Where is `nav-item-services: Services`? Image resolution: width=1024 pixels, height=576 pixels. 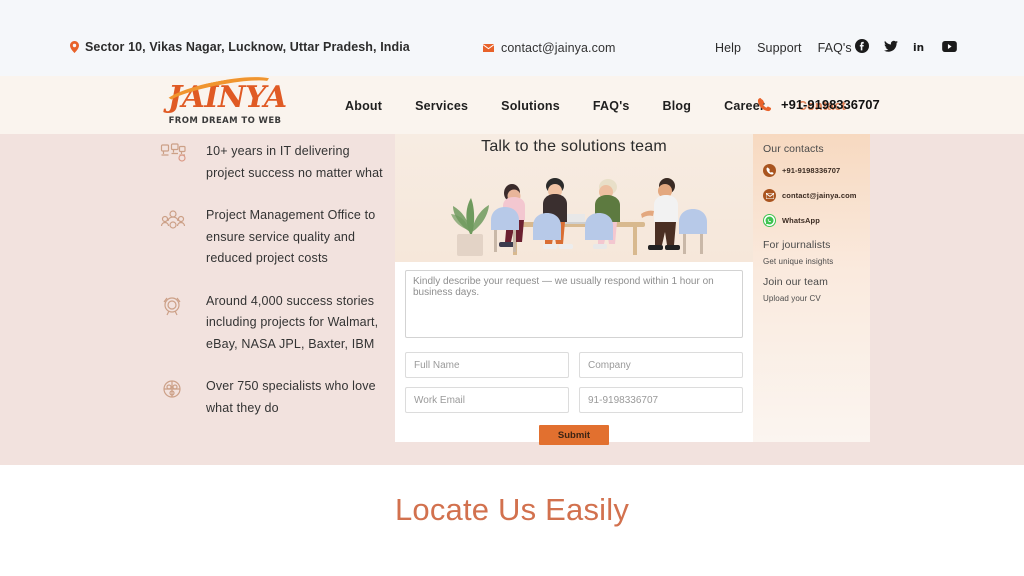
nav-item-services: Services is located at coordinates (441, 106).